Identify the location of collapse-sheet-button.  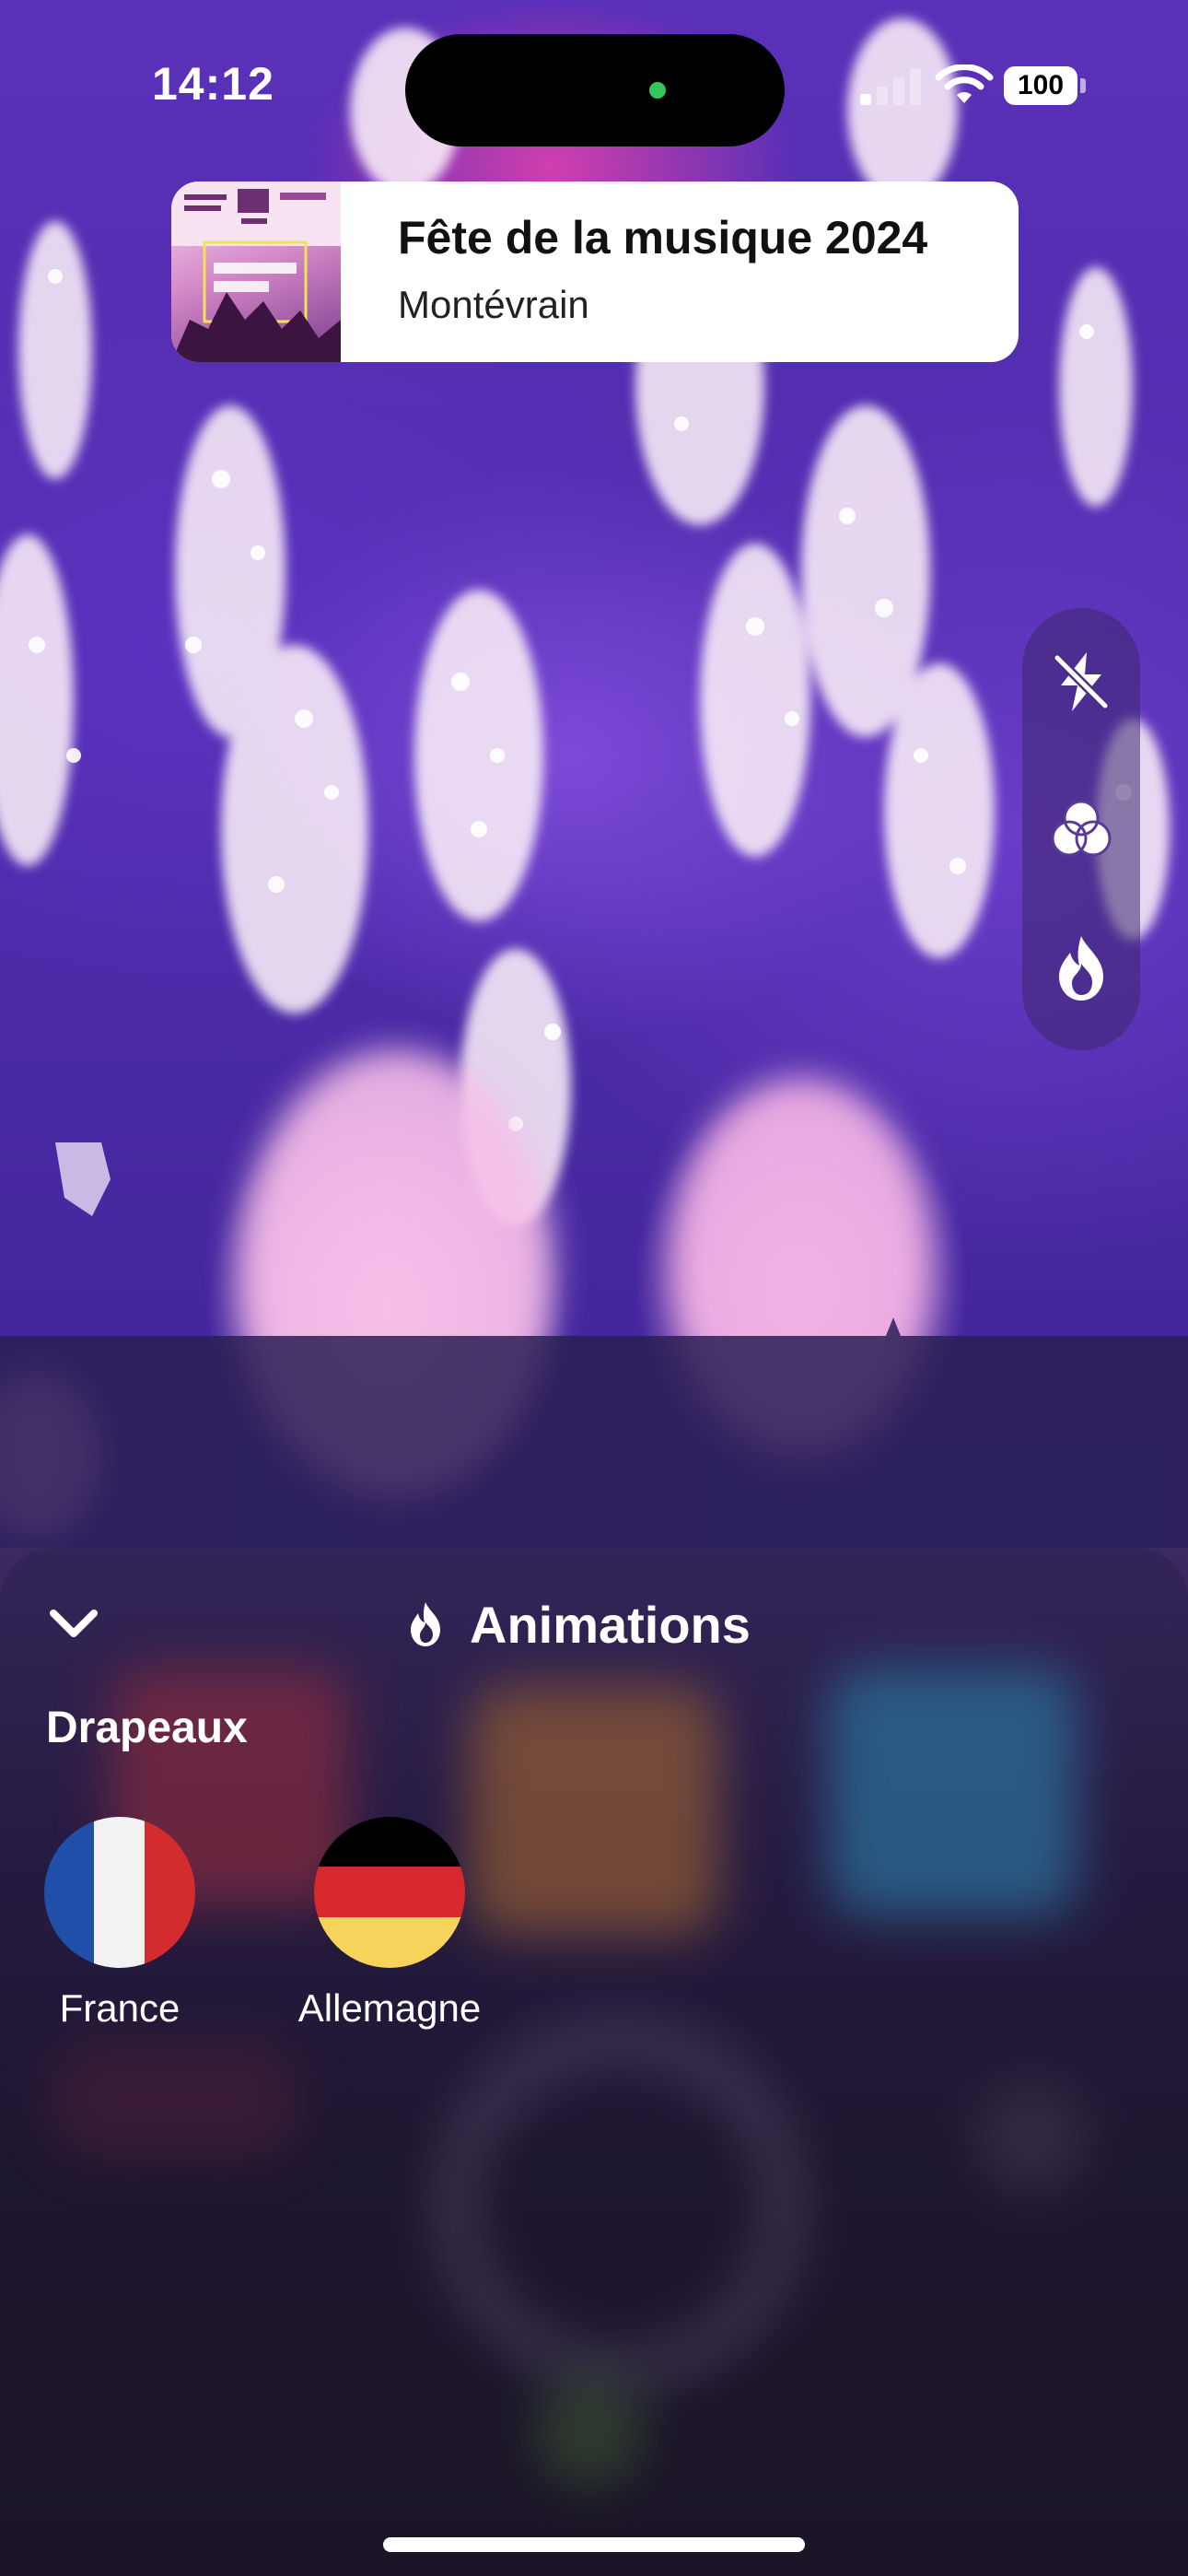
(74, 1623).